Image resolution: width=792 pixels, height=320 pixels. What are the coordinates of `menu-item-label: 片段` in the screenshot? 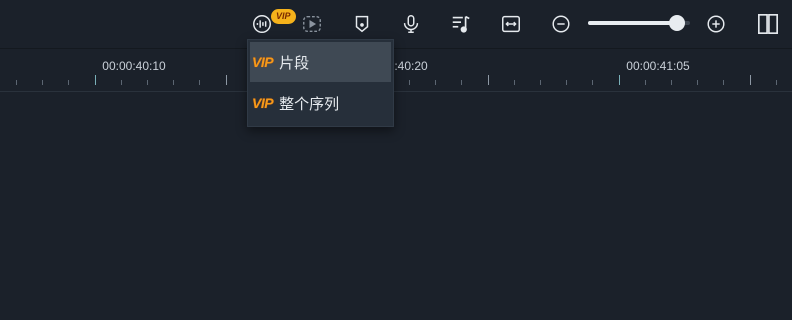 It's located at (294, 63).